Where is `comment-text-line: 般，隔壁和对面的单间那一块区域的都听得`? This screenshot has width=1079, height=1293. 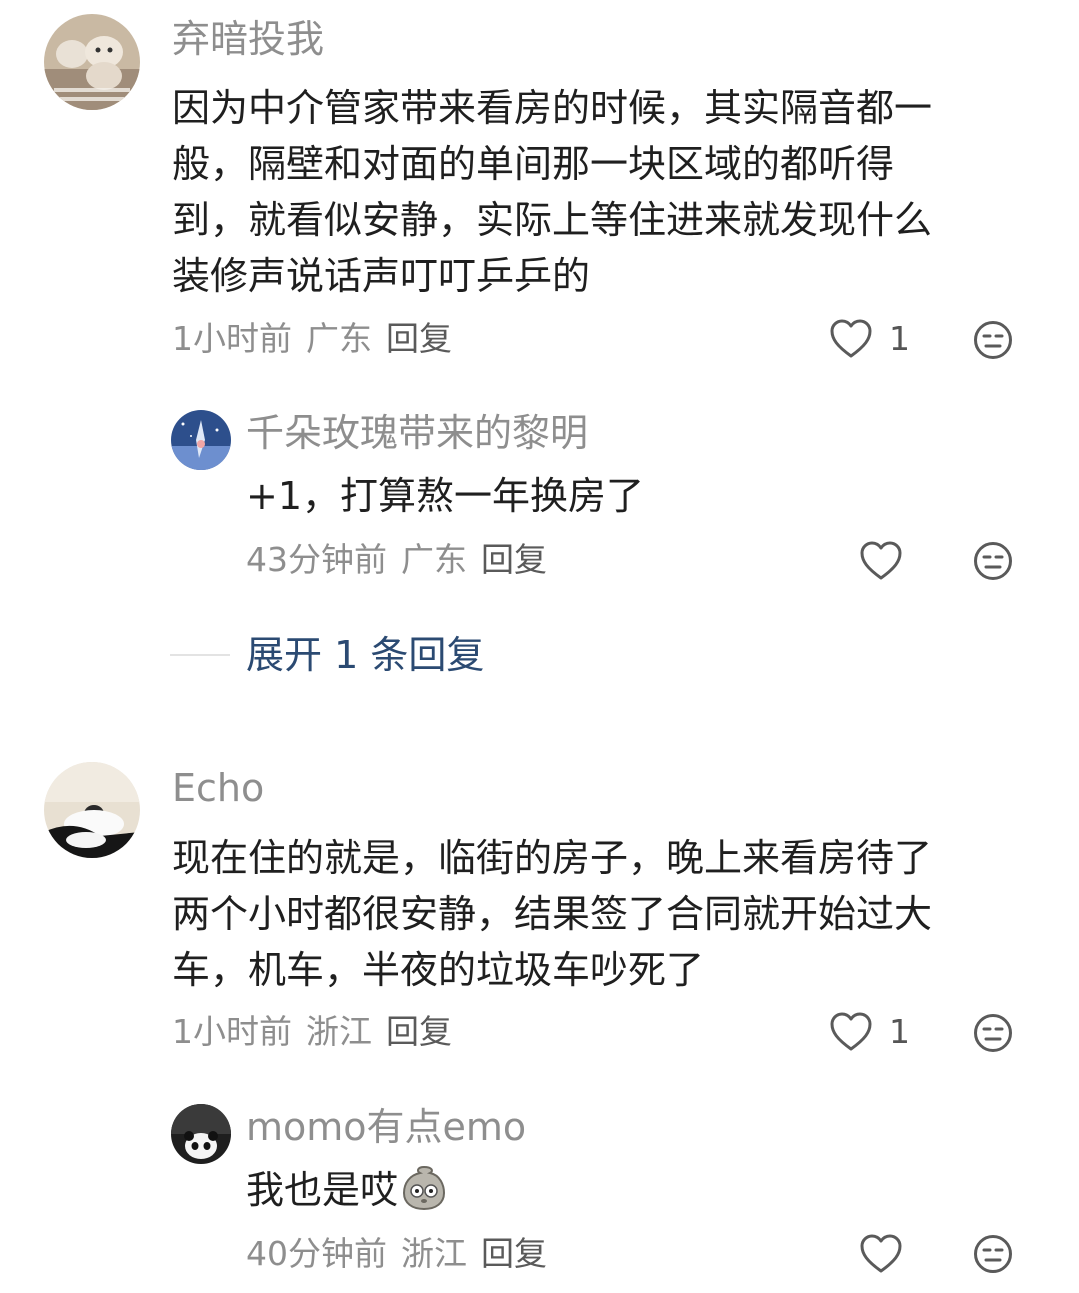
comment-text-line: 般，隔壁和对面的单间那一块区域的都听得 is located at coordinates (533, 164).